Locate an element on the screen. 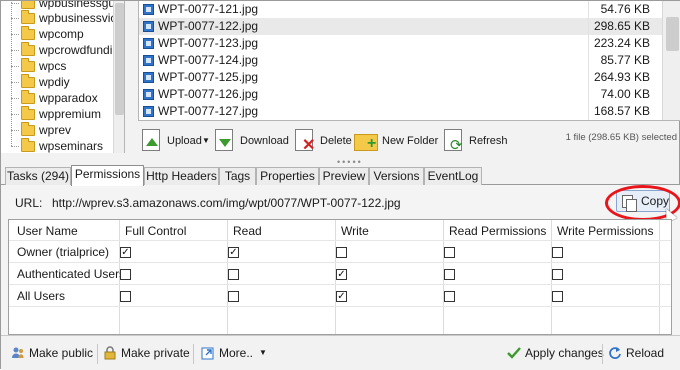 The image size is (680, 370). file-size: 85.77 KB is located at coordinates (625, 60).